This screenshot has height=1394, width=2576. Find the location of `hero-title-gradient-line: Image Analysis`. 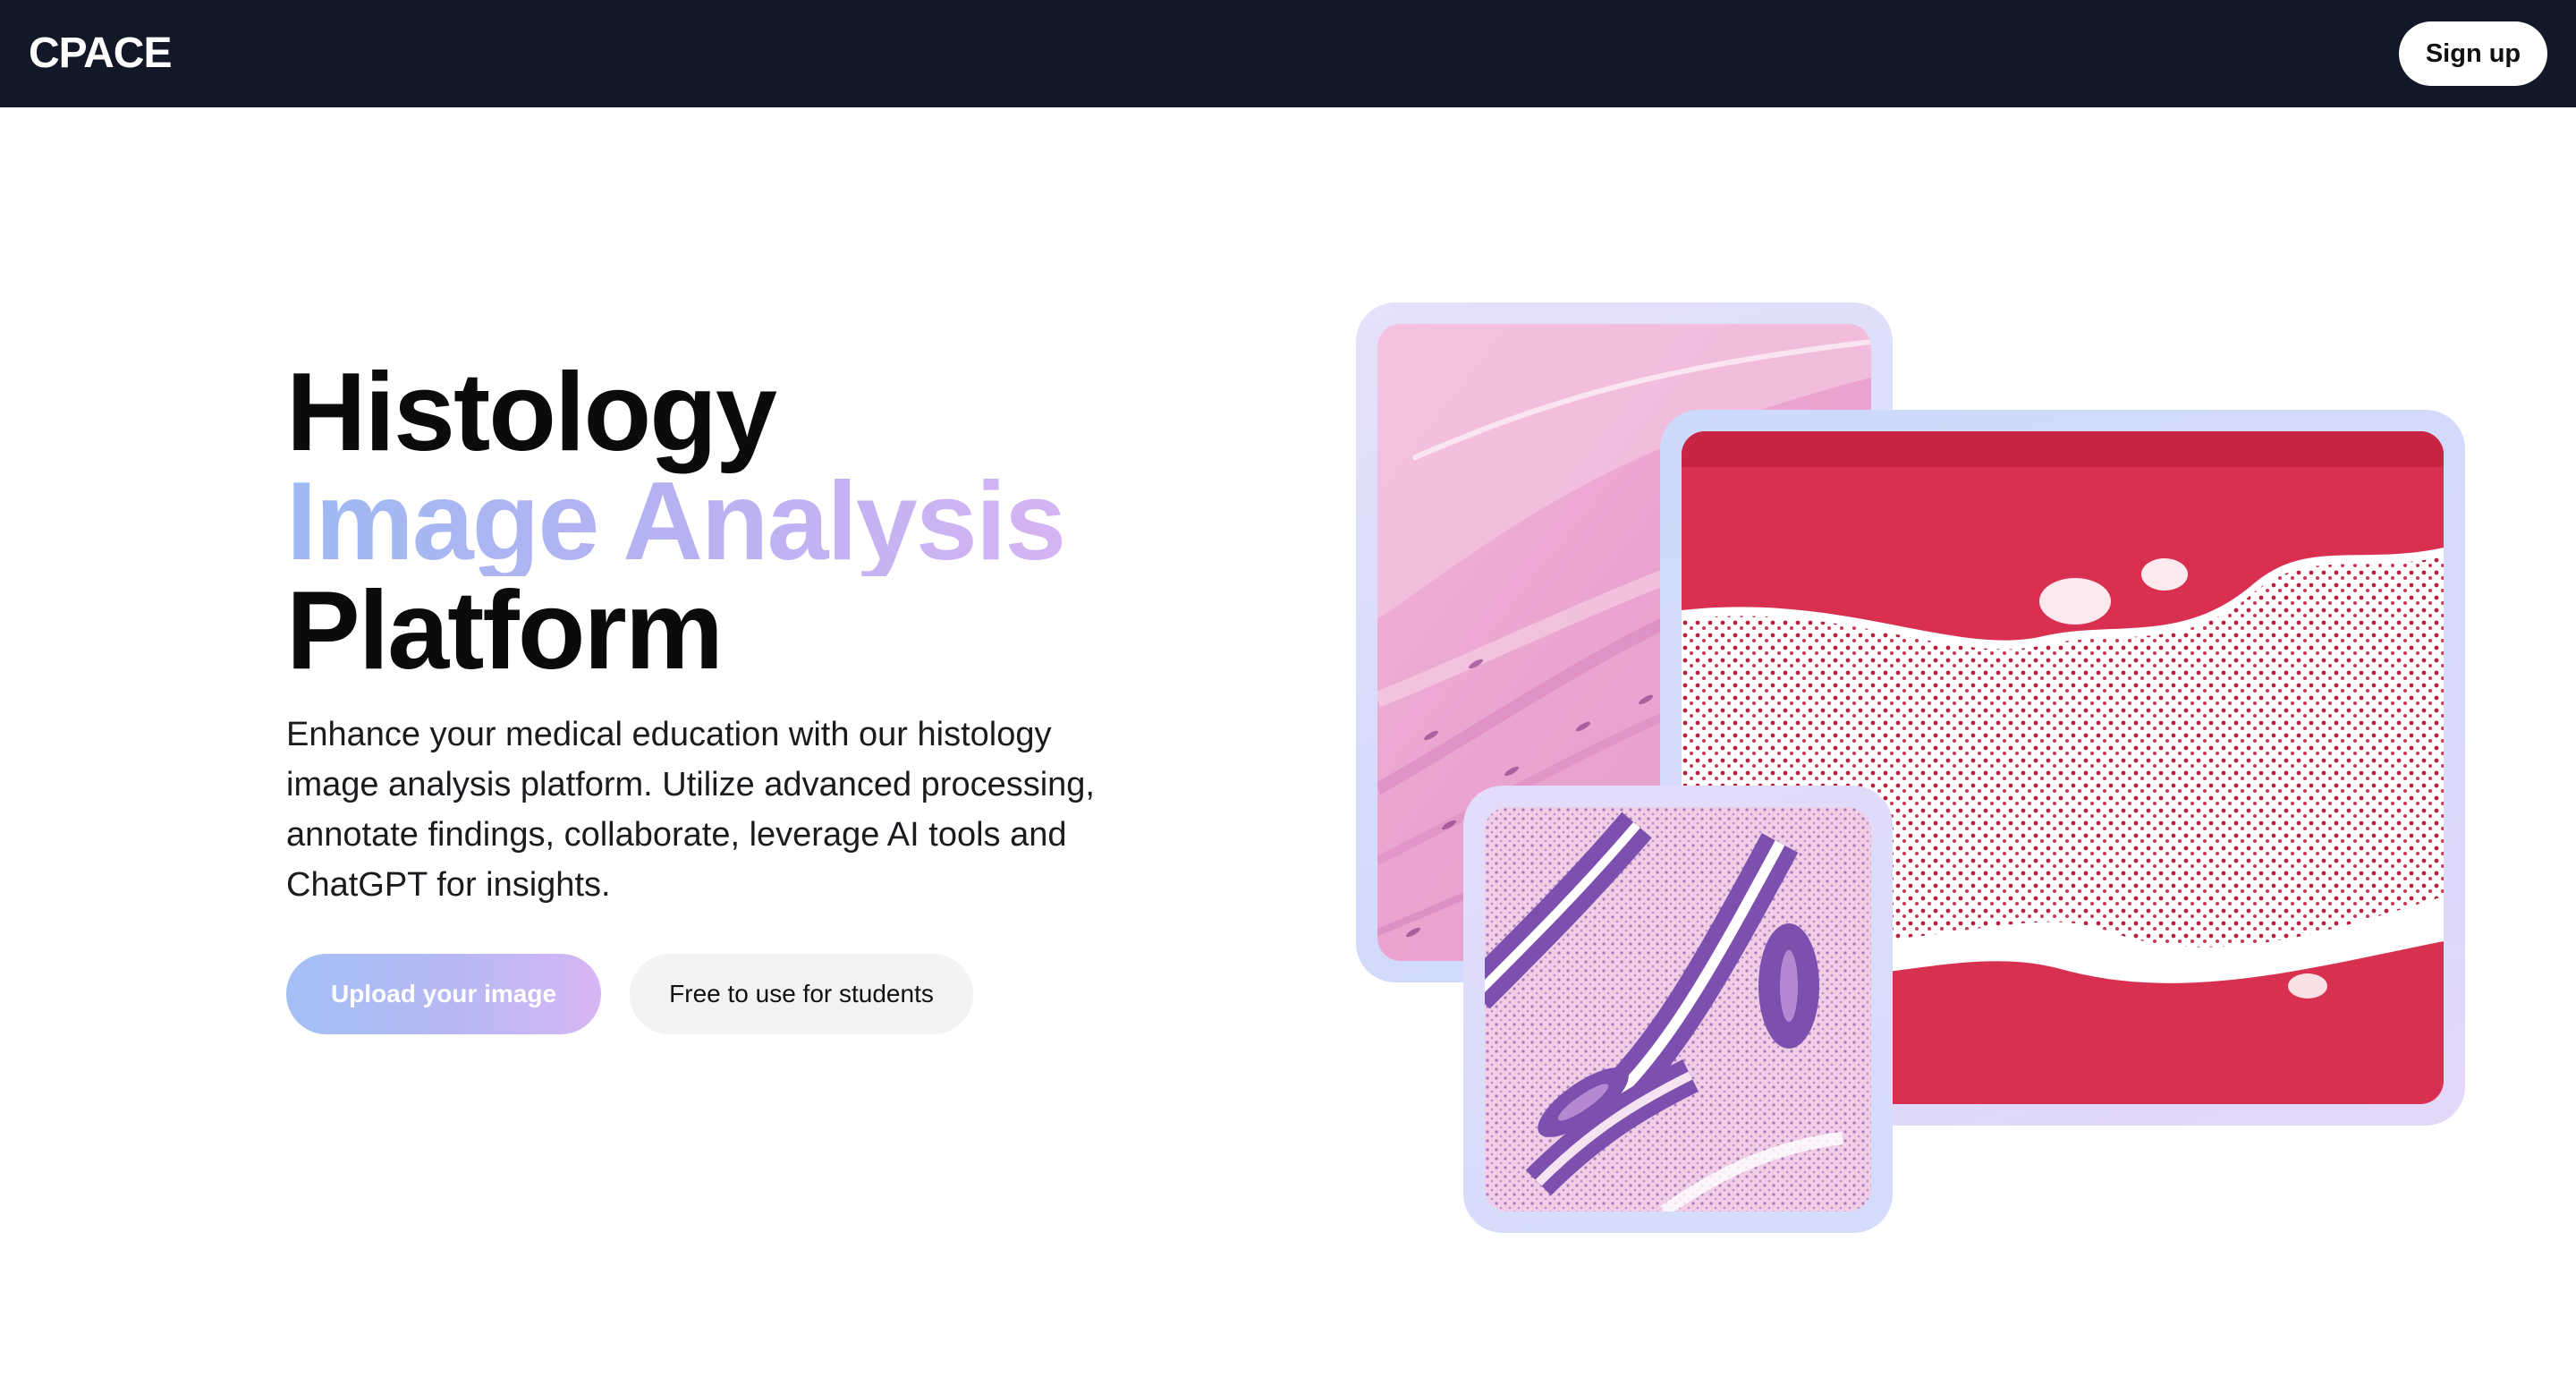

hero-title-gradient-line: Image Analysis is located at coordinates (676, 521).